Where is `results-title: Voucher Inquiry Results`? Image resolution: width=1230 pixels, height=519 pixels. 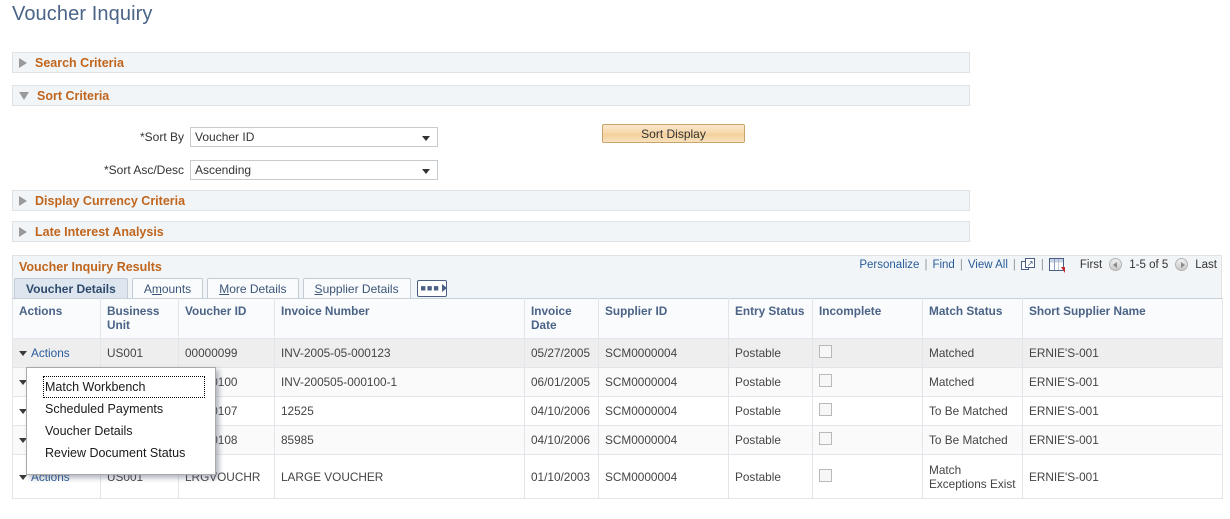 results-title: Voucher Inquiry Results is located at coordinates (90, 266).